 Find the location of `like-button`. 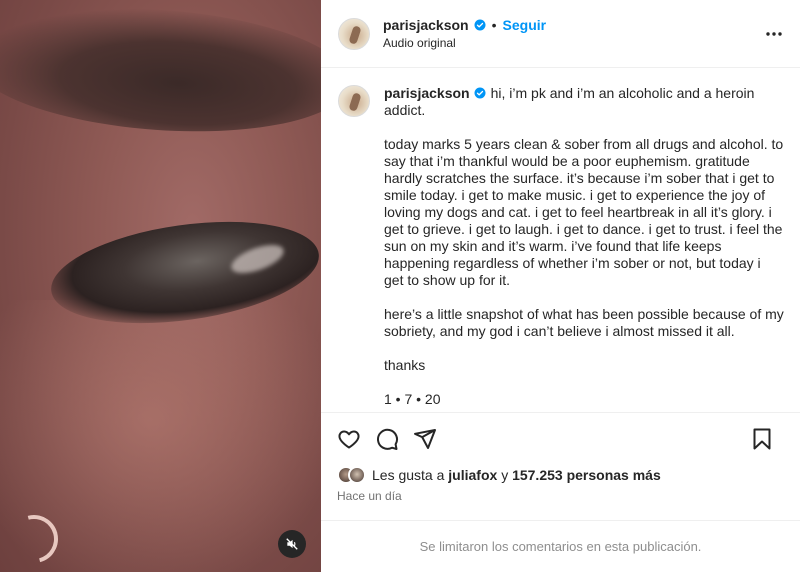

like-button is located at coordinates (349, 439).